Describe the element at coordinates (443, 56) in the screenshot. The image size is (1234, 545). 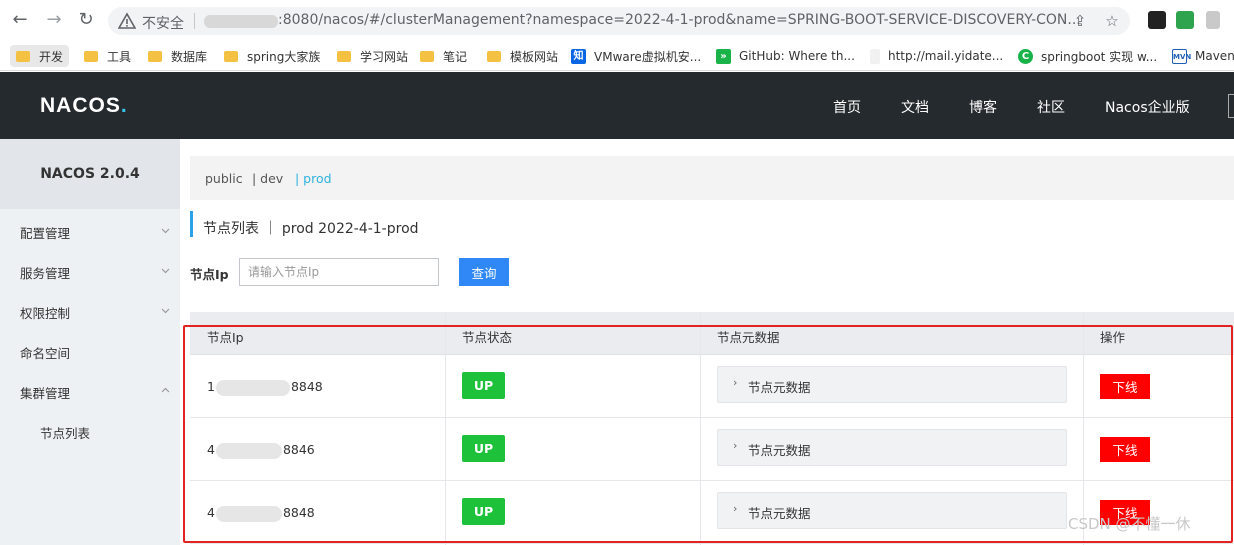
I see `bookmark-item: 笔记` at that location.